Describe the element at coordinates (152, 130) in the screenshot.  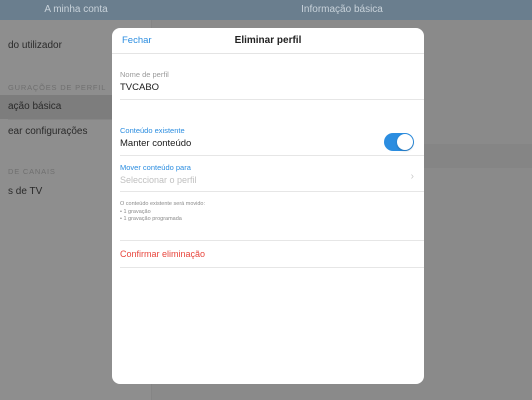
I see `existing-content-label: Conteúdo existente` at that location.